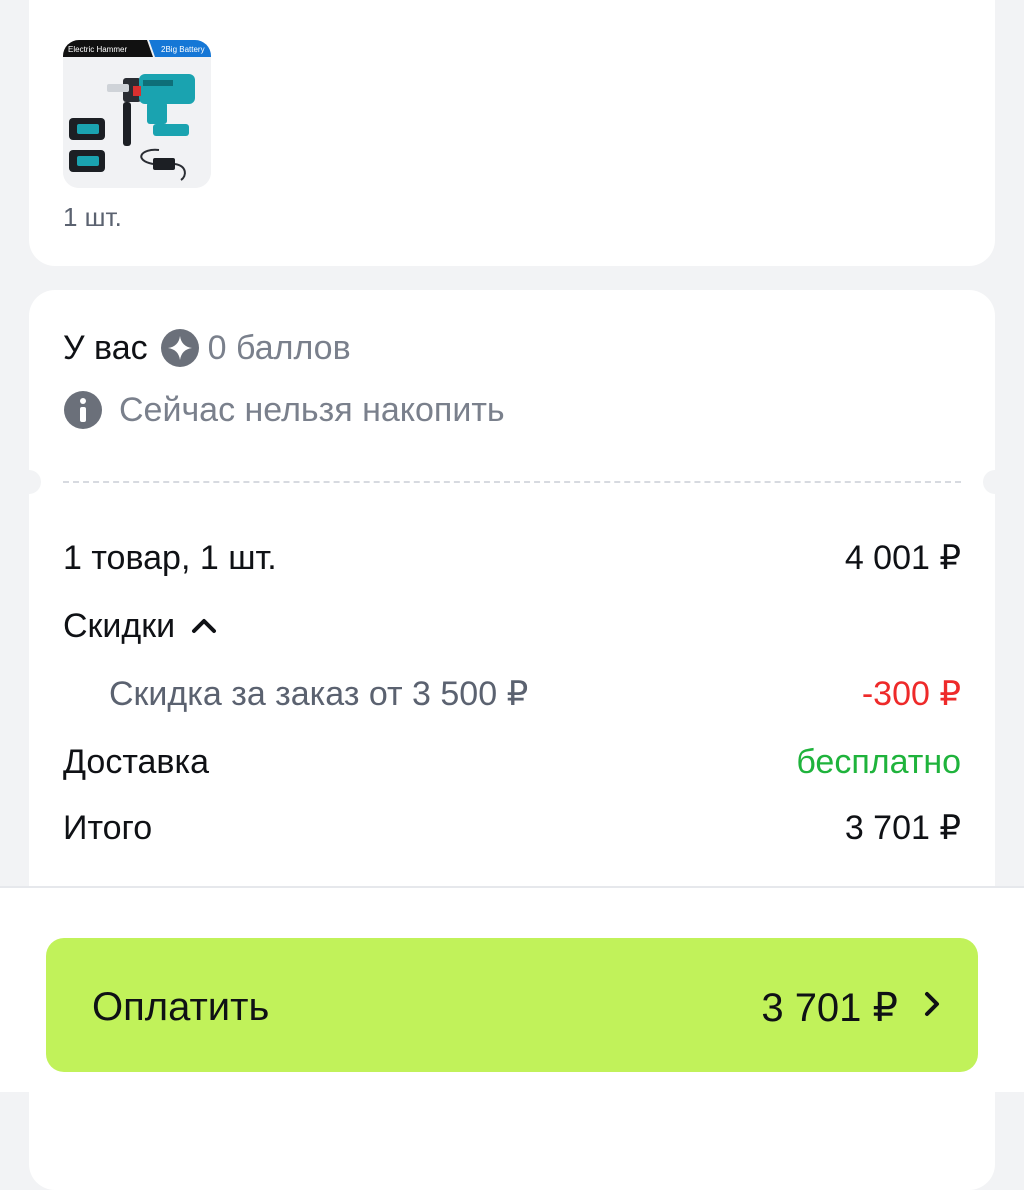 The height and width of the screenshot is (1190, 1024). What do you see at coordinates (902, 828) in the screenshot?
I see `total-amount: 3 701 ₽` at bounding box center [902, 828].